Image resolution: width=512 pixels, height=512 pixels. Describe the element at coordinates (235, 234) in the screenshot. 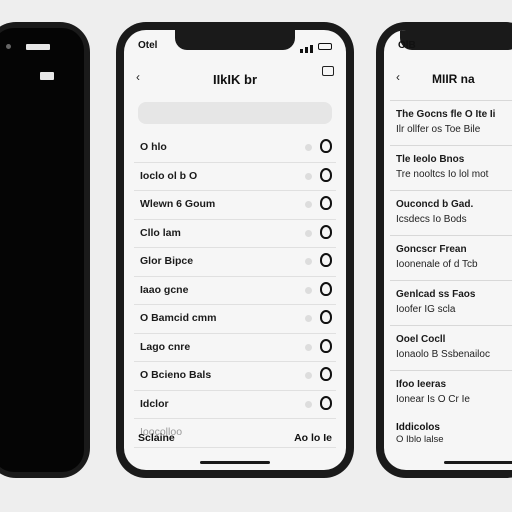

I see `list-item: Cllo lam` at that location.